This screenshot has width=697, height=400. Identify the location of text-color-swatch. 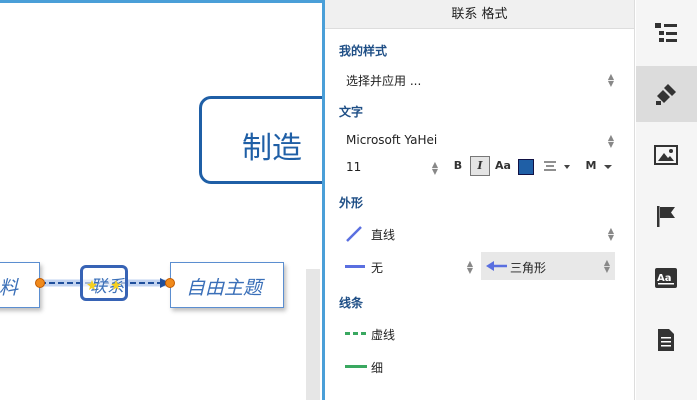
(526, 167).